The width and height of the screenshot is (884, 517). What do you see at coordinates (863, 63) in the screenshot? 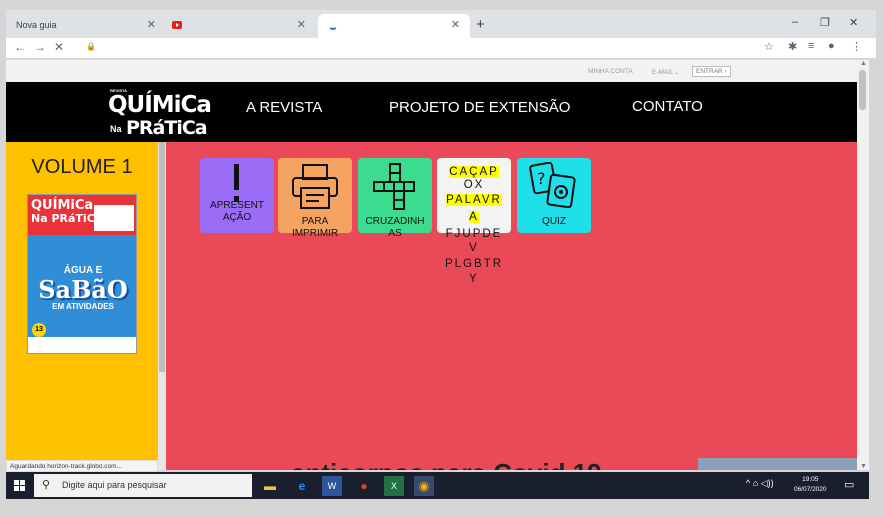
I see `scroll-up-icon: ▲` at bounding box center [863, 63].